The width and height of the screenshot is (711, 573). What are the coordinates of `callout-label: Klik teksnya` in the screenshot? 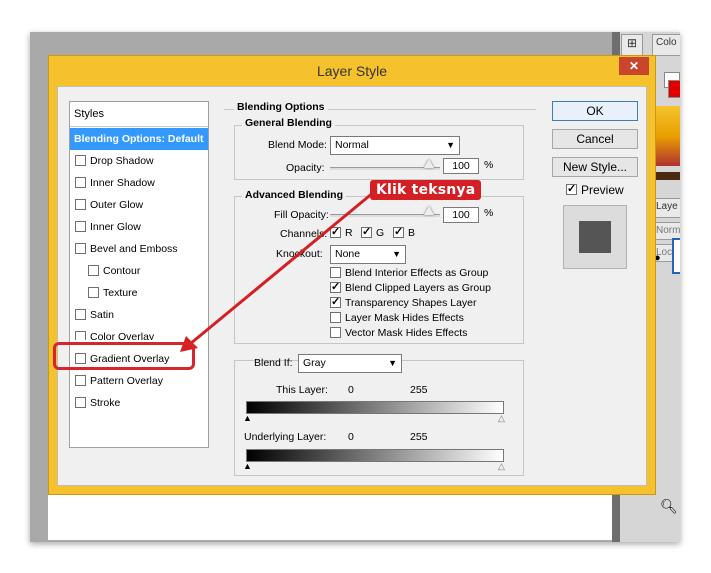 It's located at (426, 190).